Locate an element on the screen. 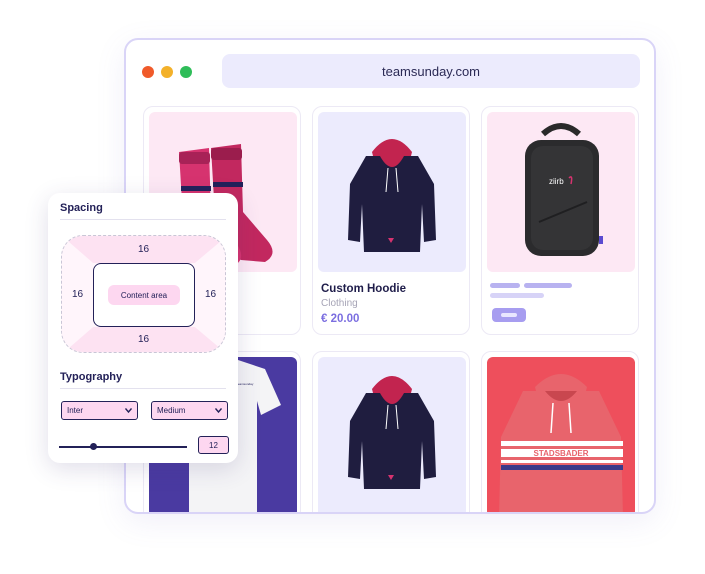 This screenshot has height=574, width=705. product-price: € 20.00 is located at coordinates (340, 319).